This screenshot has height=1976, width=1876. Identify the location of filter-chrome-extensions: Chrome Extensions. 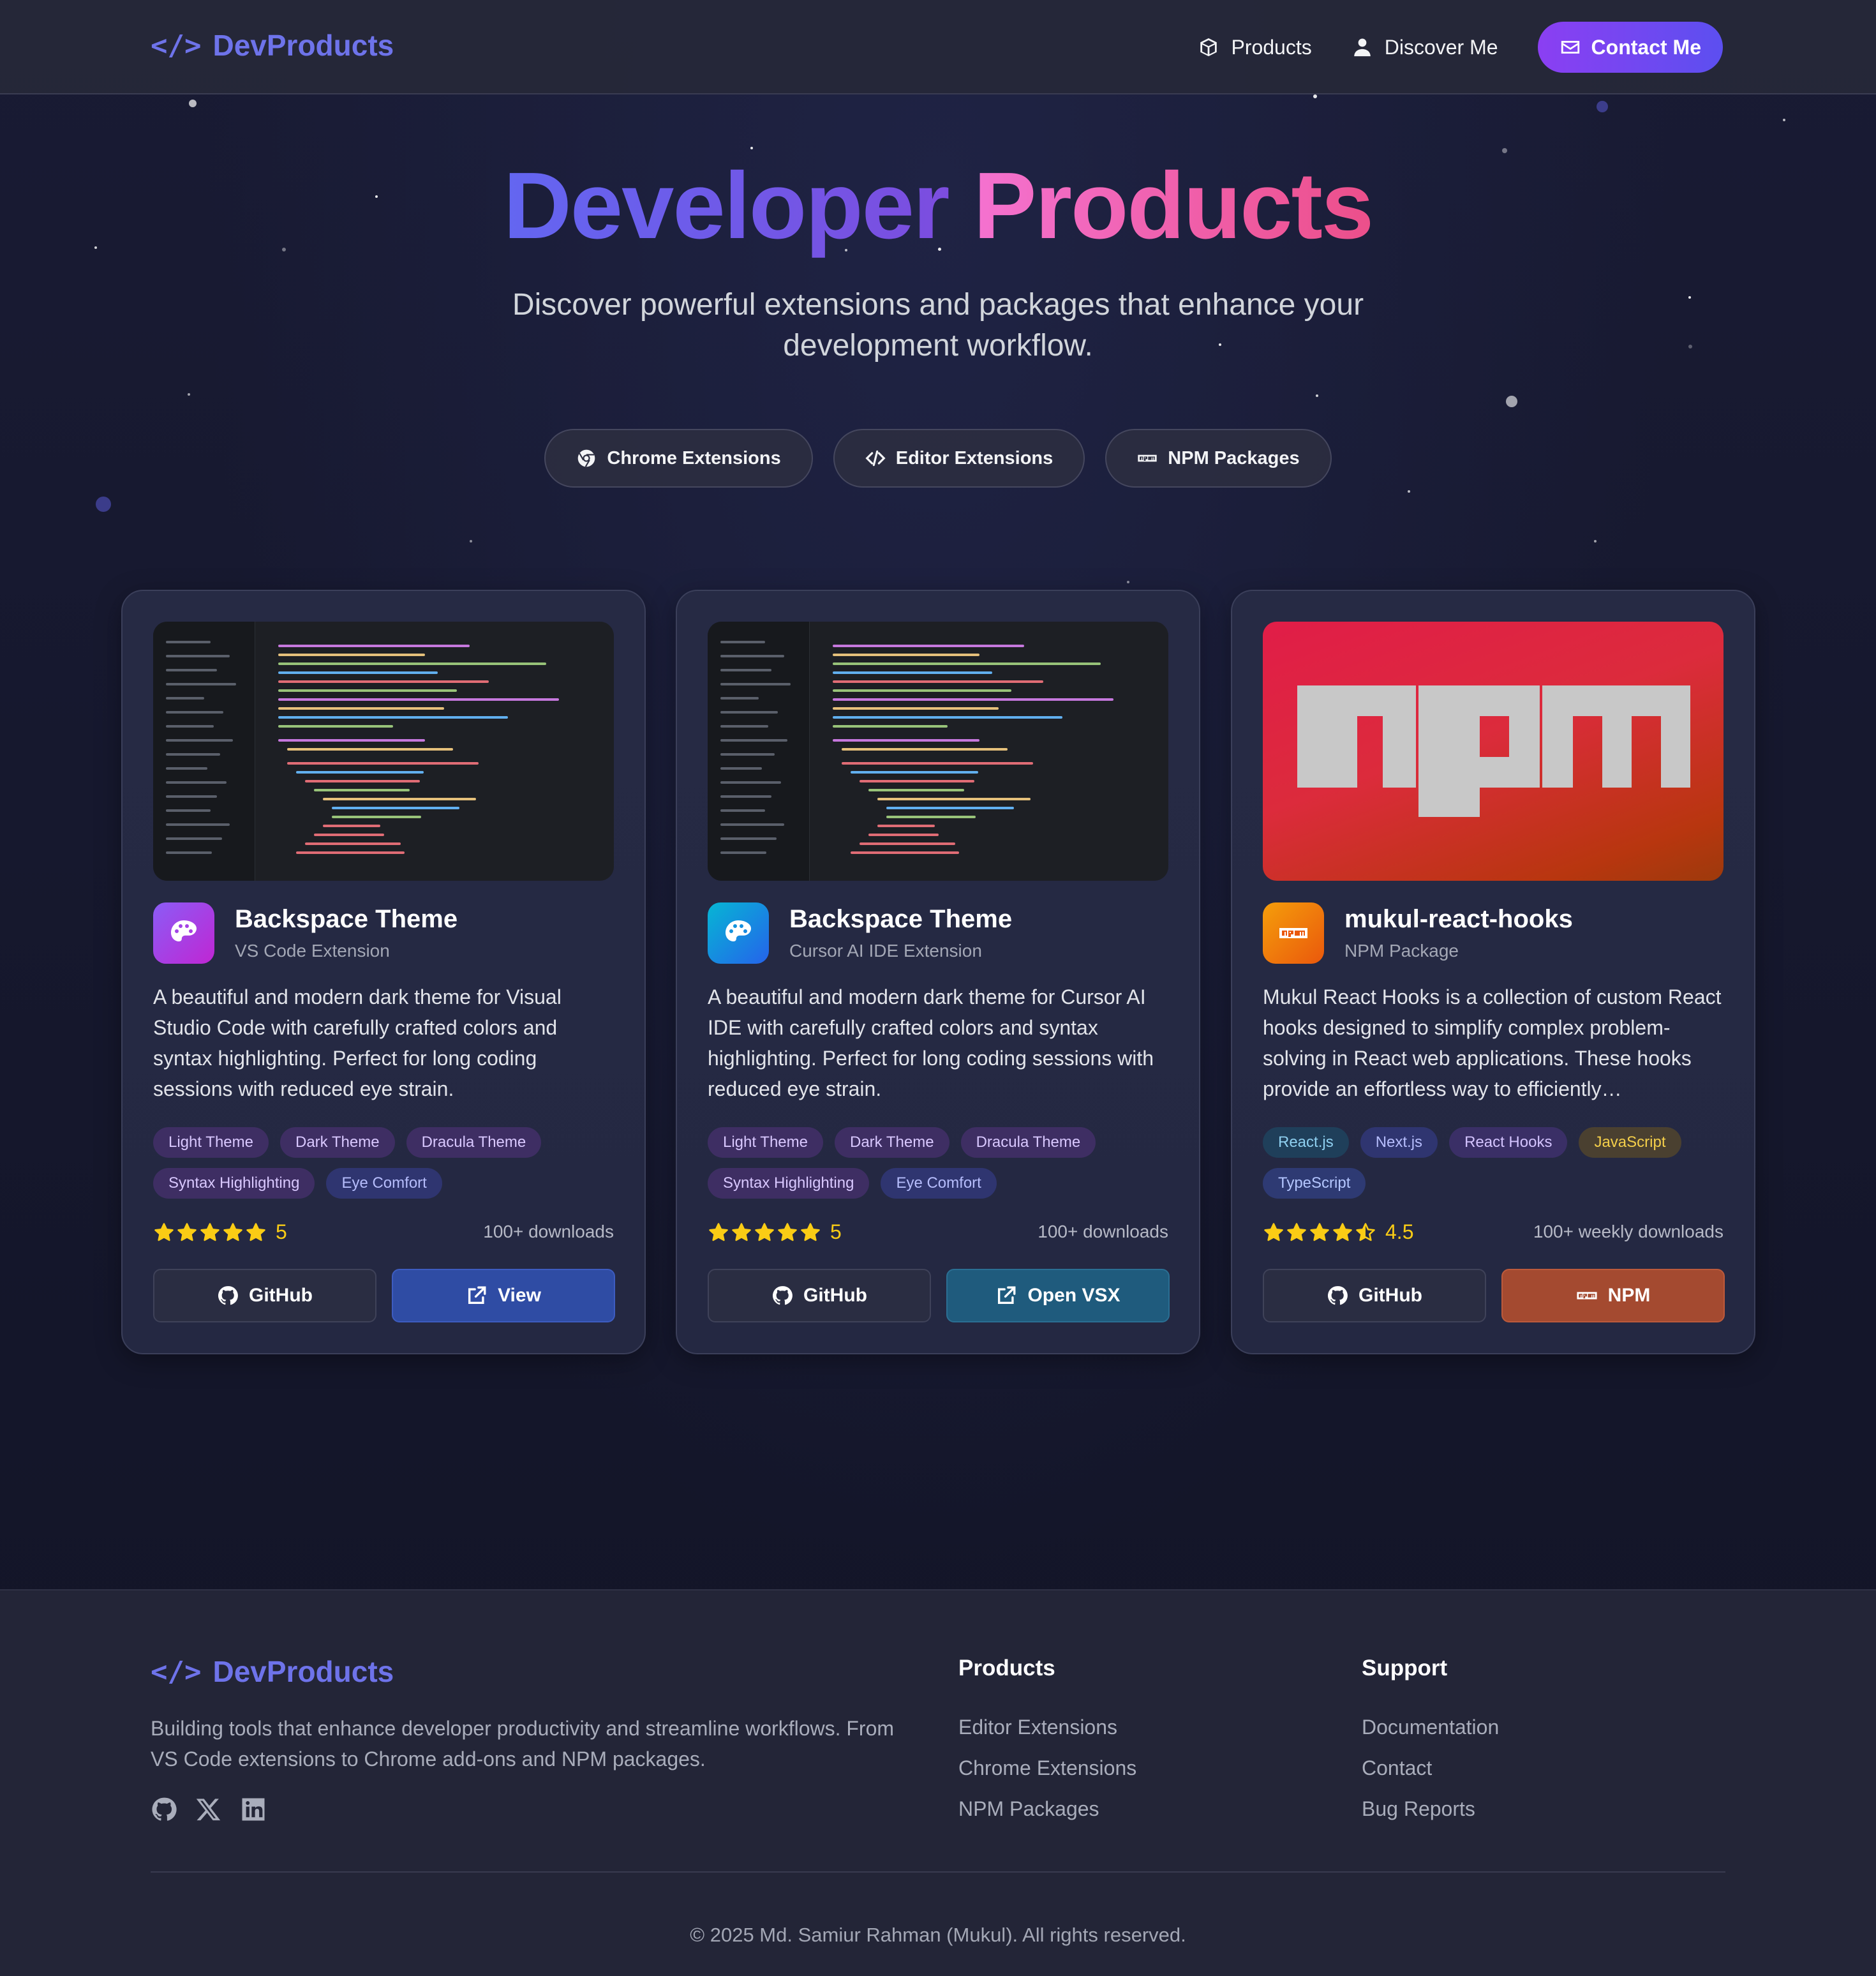
(678, 459).